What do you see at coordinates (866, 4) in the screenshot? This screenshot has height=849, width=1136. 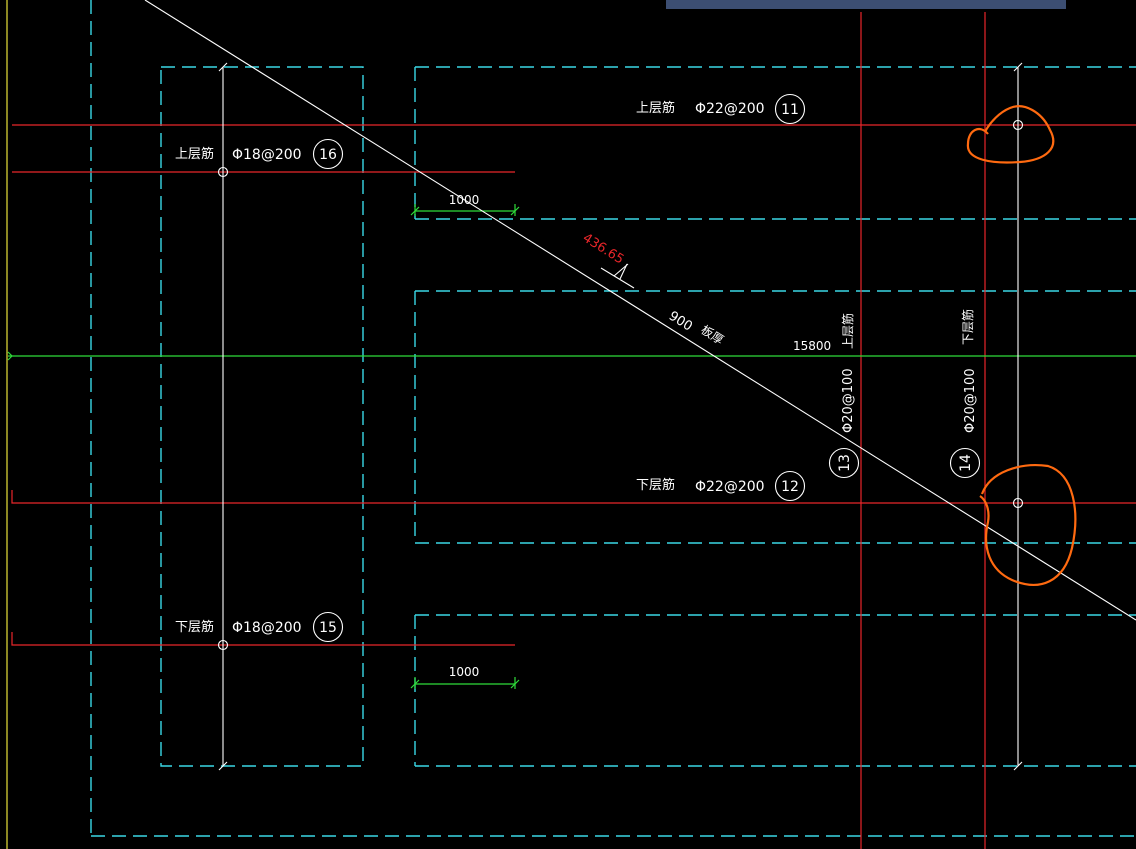 I see `top-toolbar-strip` at bounding box center [866, 4].